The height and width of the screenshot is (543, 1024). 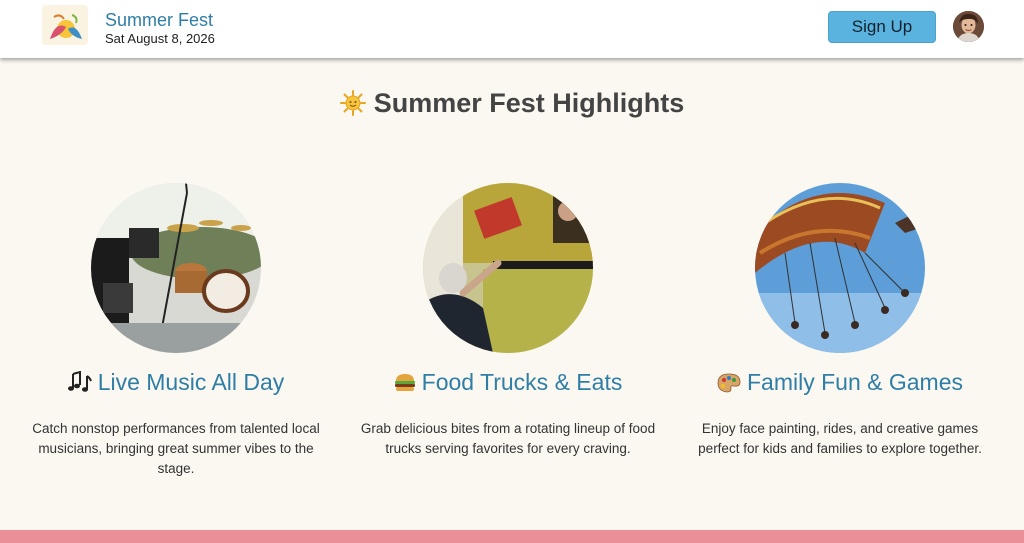 I want to click on user-avatar, so click(x=968, y=26).